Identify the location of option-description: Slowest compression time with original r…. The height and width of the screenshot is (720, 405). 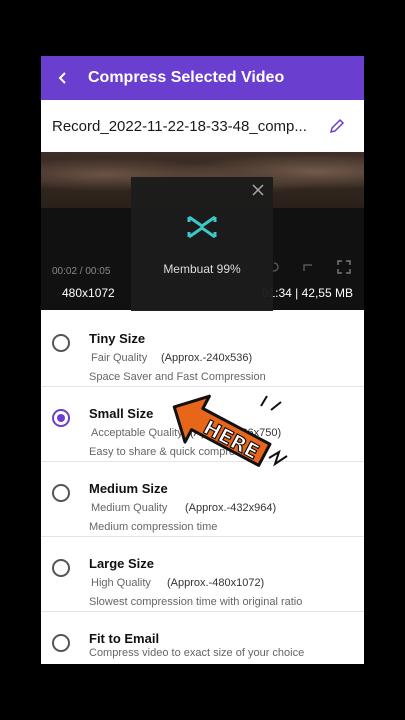
(196, 602).